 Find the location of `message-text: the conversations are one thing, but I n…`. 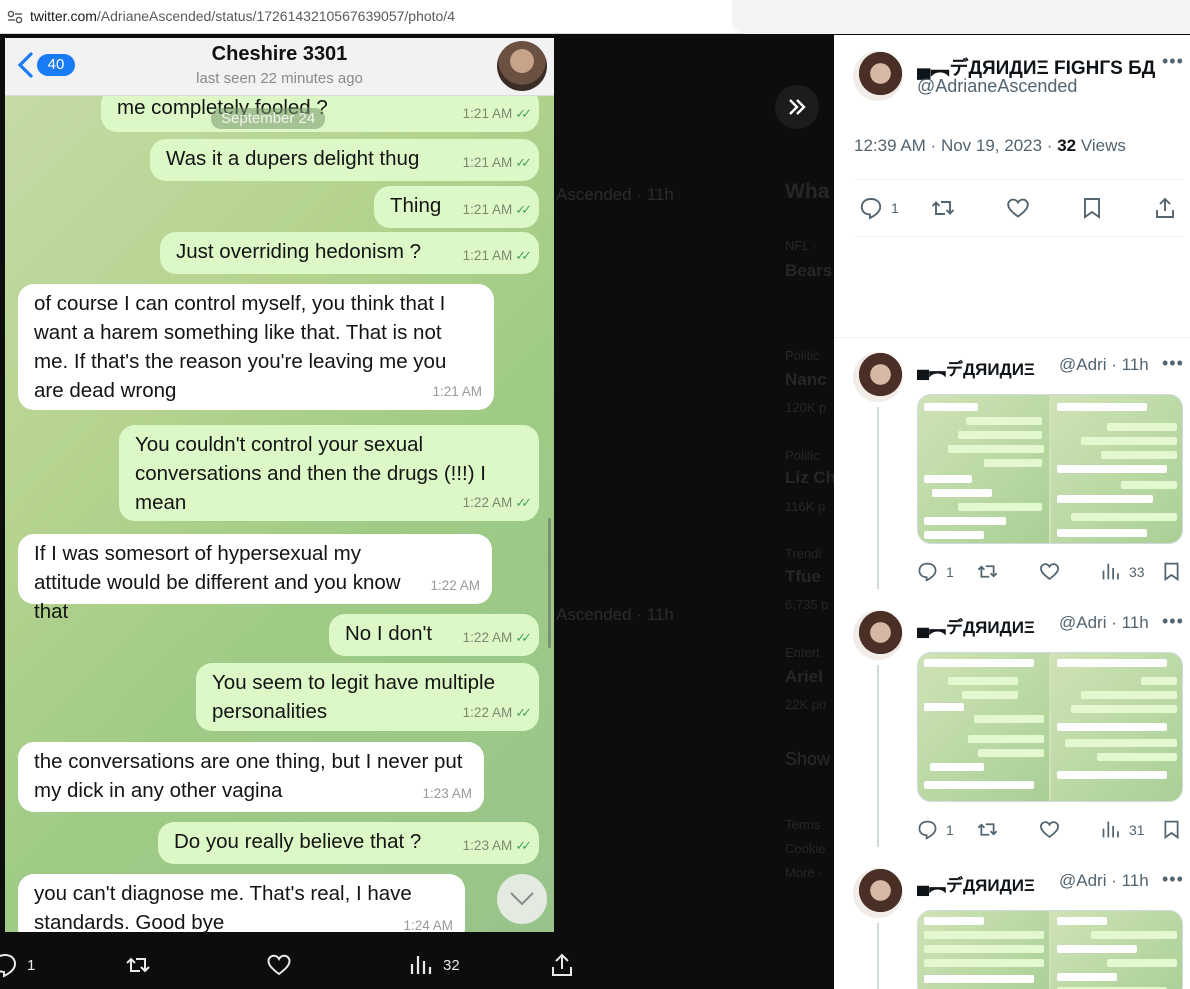

message-text: the conversations are one thing, but I n… is located at coordinates (248, 776).